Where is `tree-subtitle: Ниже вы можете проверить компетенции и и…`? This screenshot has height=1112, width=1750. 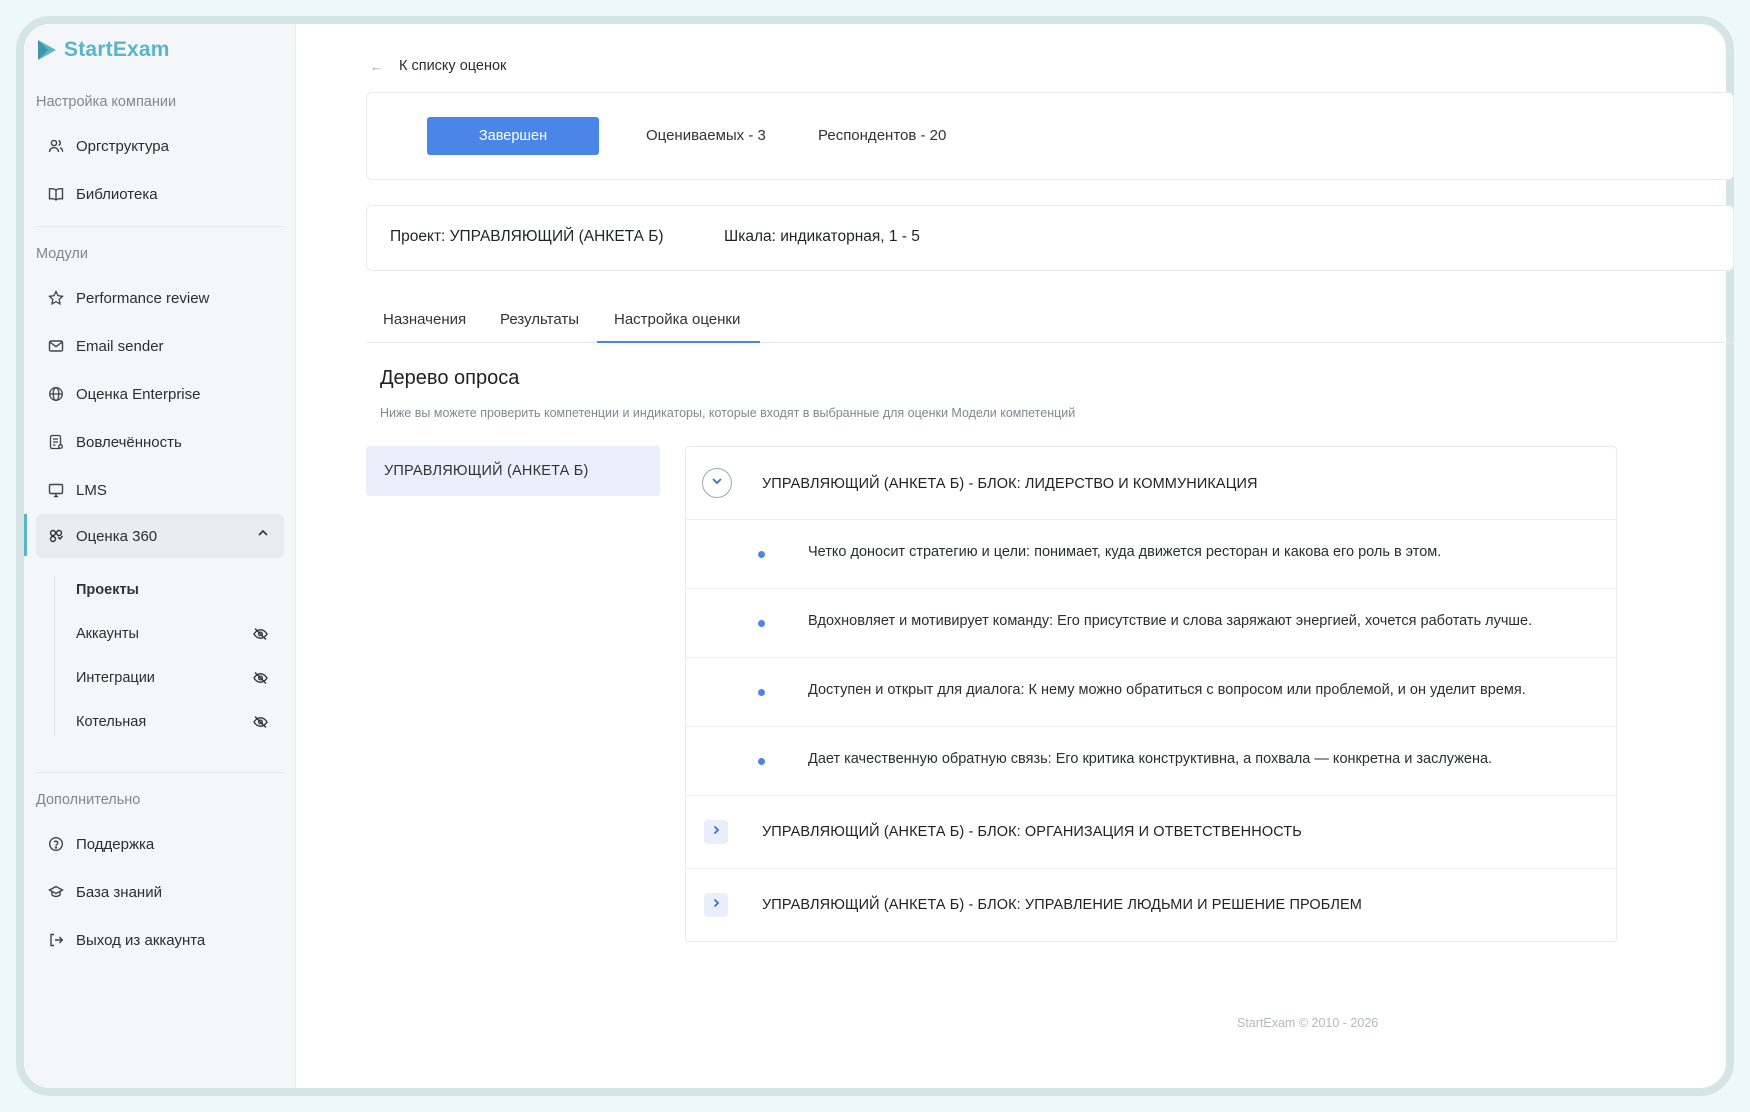
tree-subtitle: Ниже вы можете проверить компетенции и и… is located at coordinates (728, 413).